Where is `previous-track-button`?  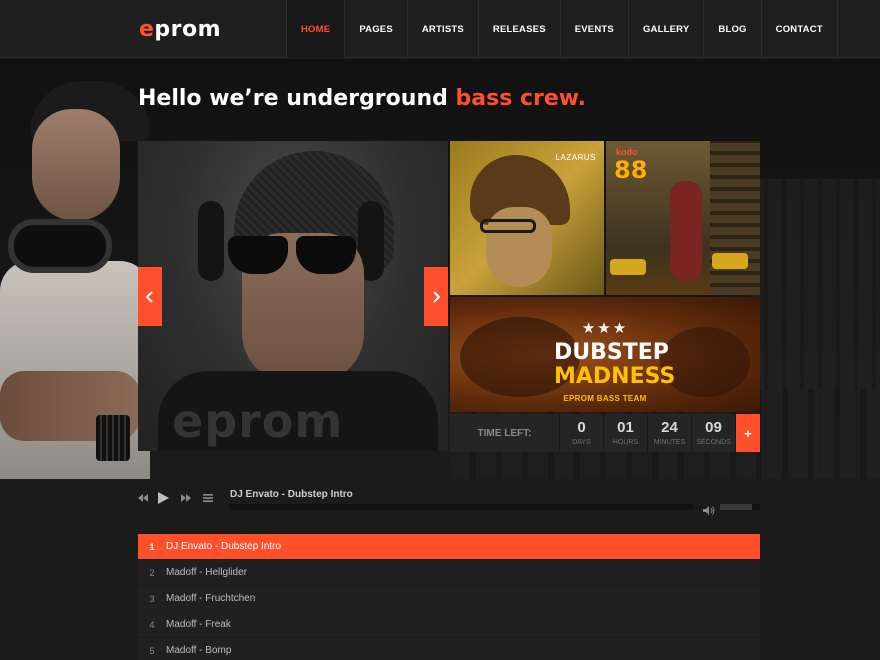
previous-track-button is located at coordinates (143, 498).